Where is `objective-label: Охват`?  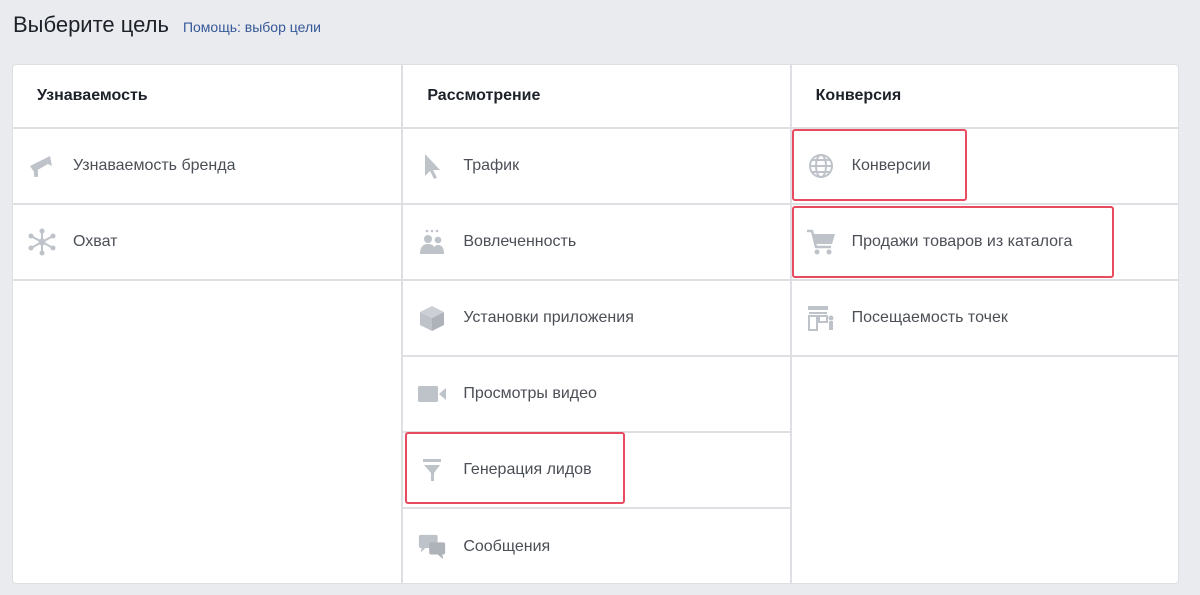 objective-label: Охват is located at coordinates (95, 241).